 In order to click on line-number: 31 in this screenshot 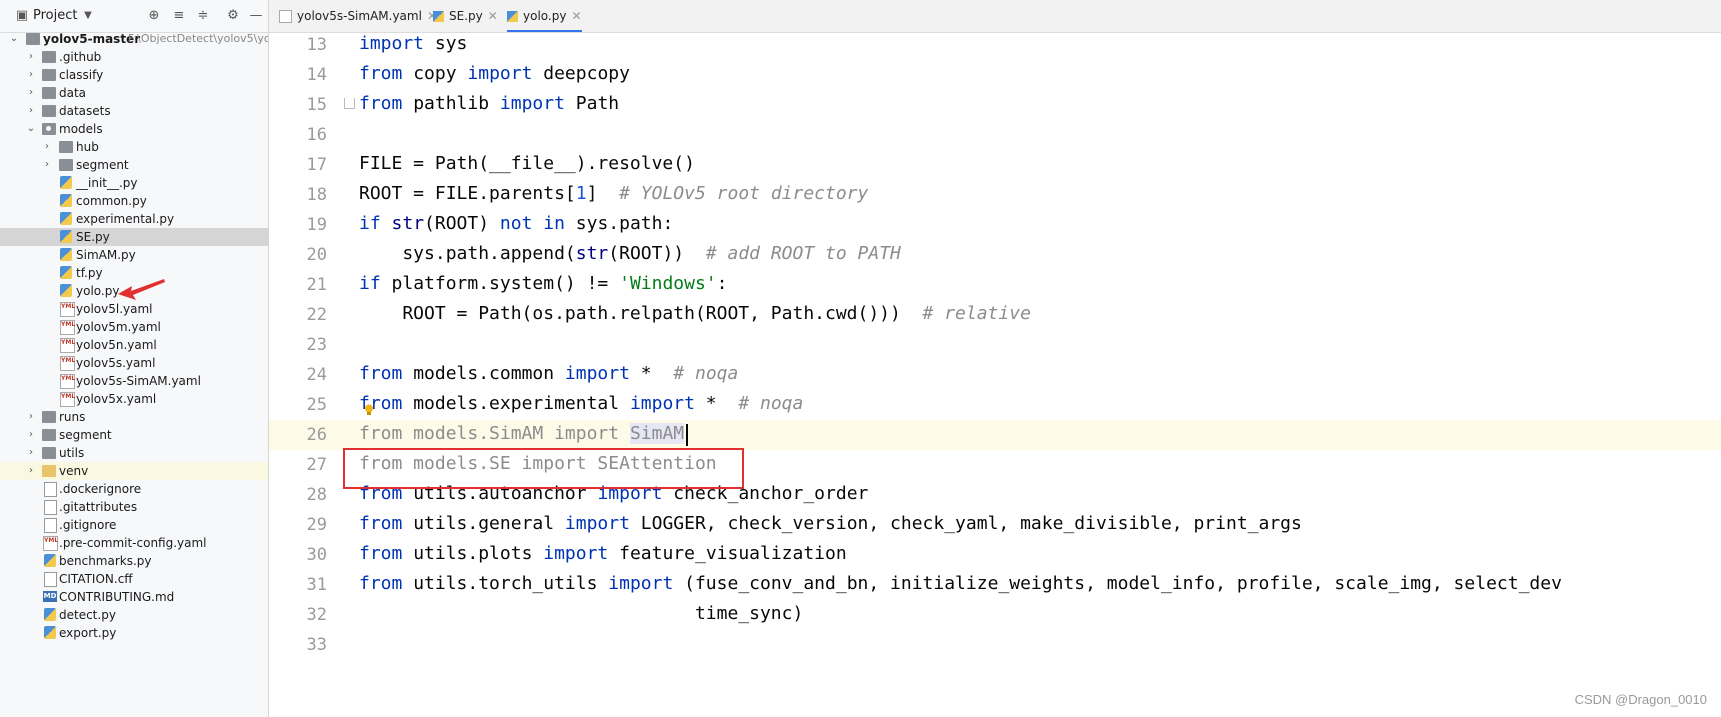, I will do `click(316, 585)`.